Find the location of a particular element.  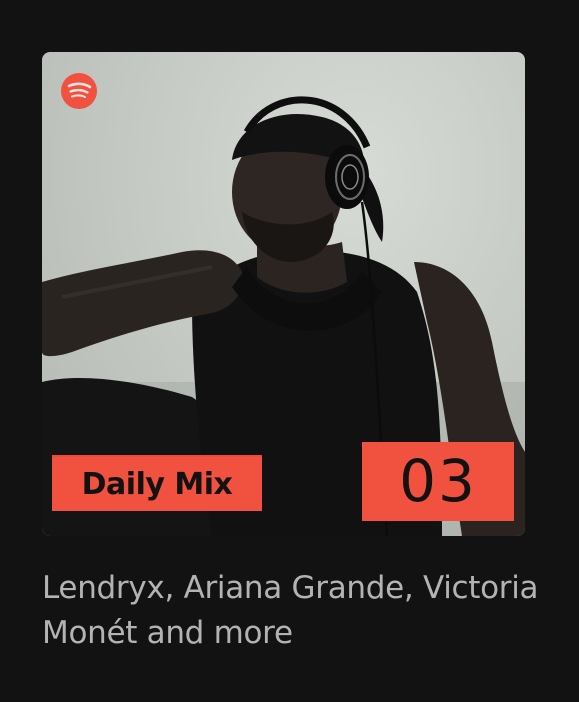

playlist-title-badge: Daily Mix is located at coordinates (157, 483).